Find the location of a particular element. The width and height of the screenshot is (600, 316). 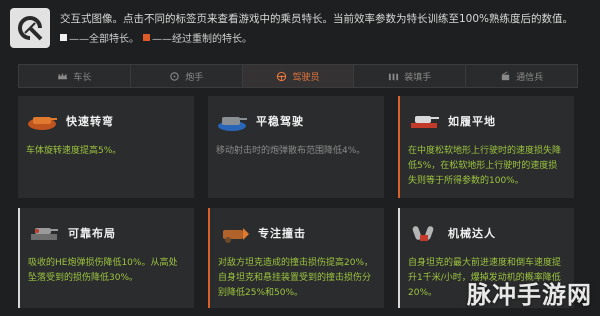

skill-card: 平稳驾驶 移动射击时的炮弹散布范围降低4%。 is located at coordinates (296, 147).